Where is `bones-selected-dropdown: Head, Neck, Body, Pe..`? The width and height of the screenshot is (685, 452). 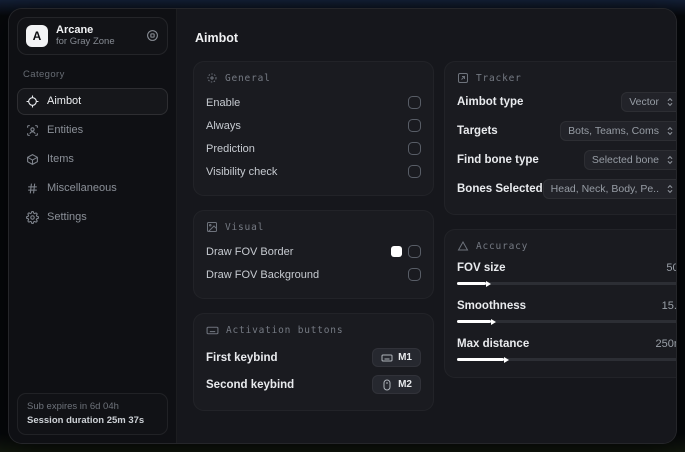
bones-selected-dropdown: Head, Neck, Body, Pe.. is located at coordinates (609, 189).